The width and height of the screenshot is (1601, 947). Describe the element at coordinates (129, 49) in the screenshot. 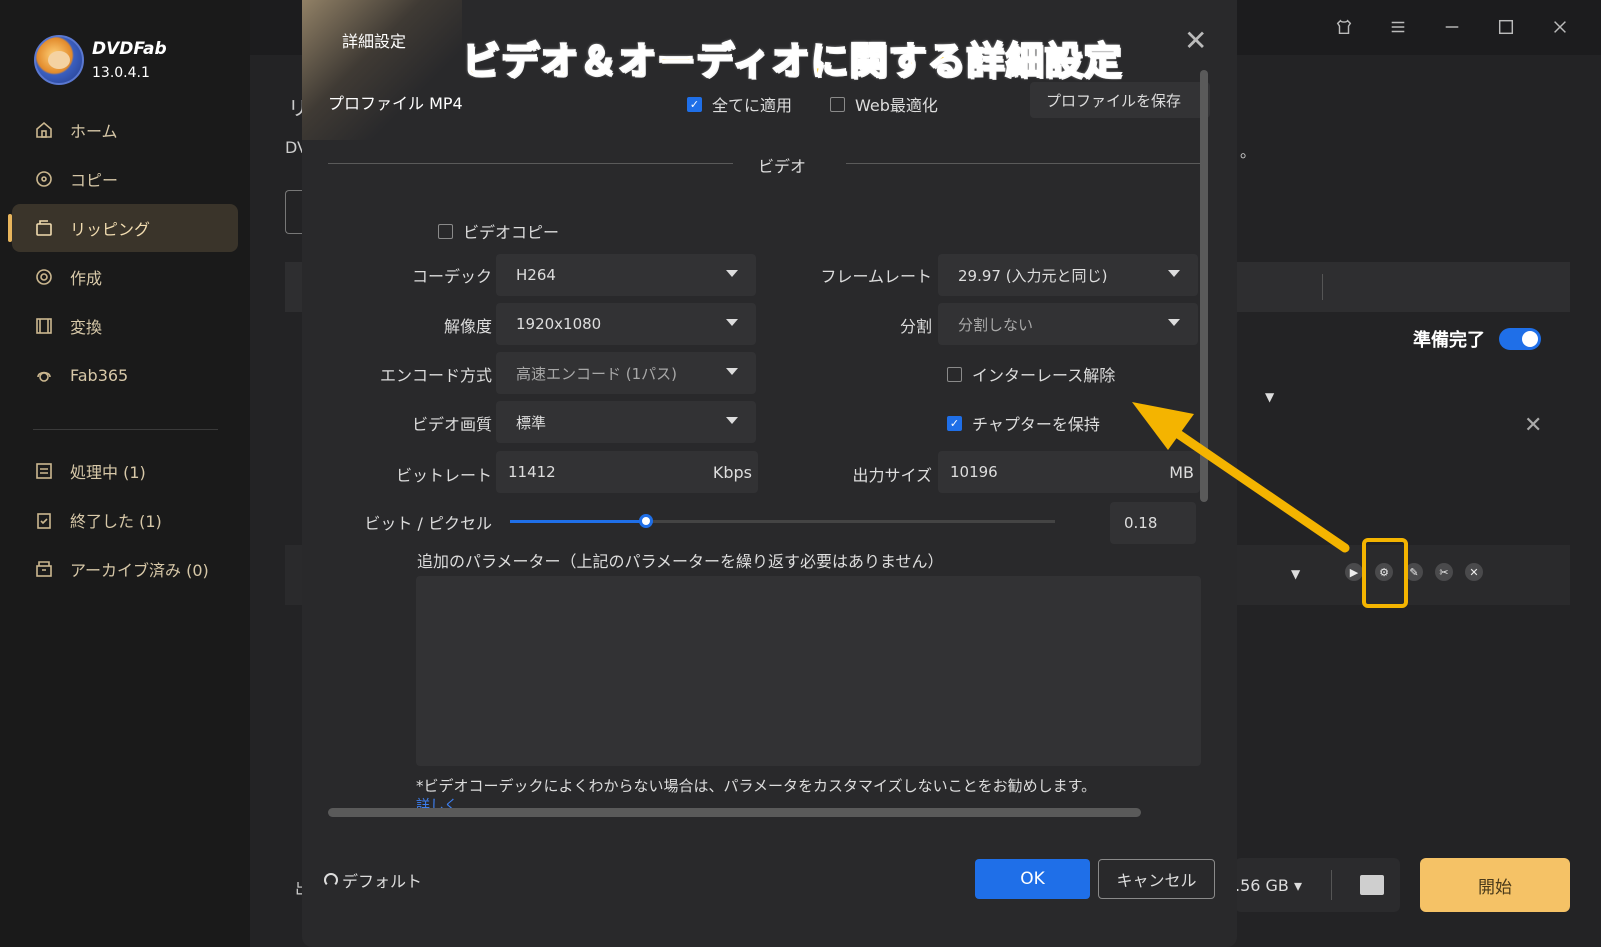

I see `brand-name: DVDFab` at that location.